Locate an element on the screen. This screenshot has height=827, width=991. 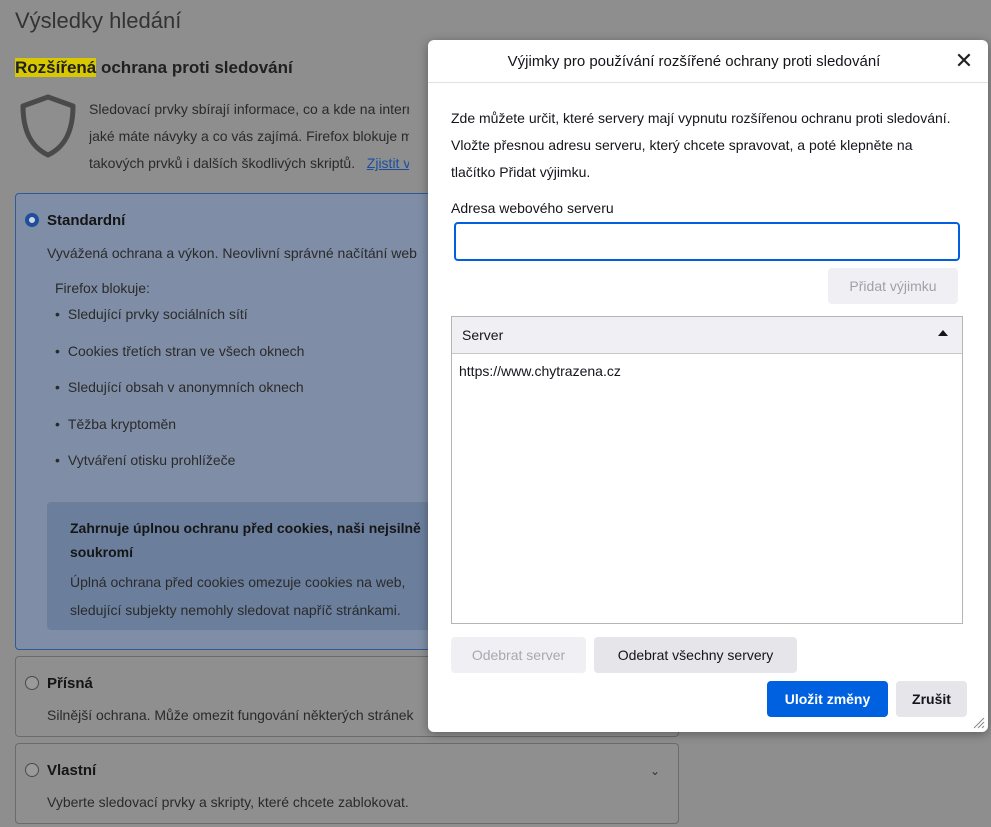
blocked-item: Sledující obsah v anonymních oknech is located at coordinates (179, 397).